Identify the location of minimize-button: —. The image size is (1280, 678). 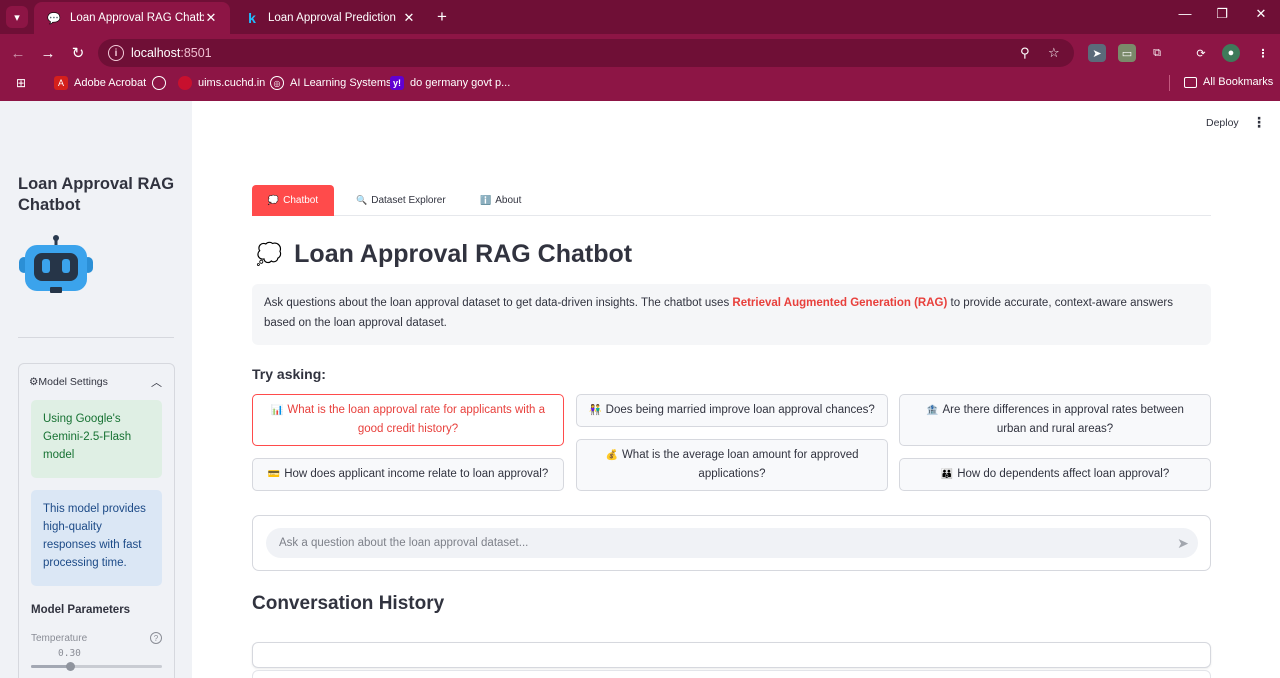
(1185, 13).